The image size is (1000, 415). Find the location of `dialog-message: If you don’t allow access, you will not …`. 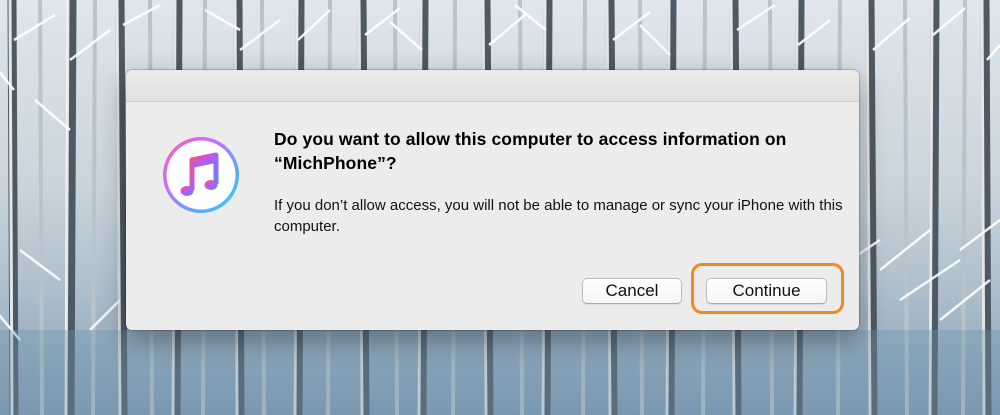

dialog-message: If you don’t allow access, you will not … is located at coordinates (558, 216).